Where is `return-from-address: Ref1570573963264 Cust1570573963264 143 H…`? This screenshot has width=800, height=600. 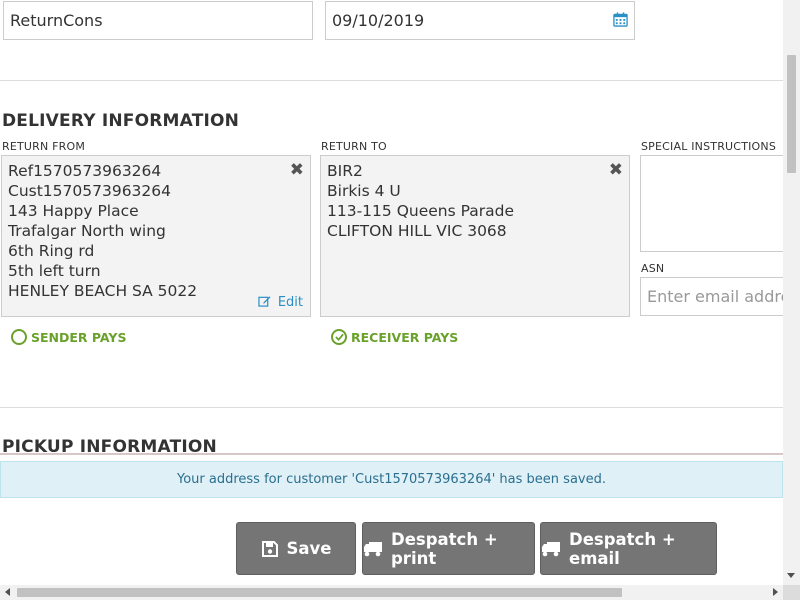 return-from-address: Ref1570573963264 Cust1570573963264 143 H… is located at coordinates (102, 231).